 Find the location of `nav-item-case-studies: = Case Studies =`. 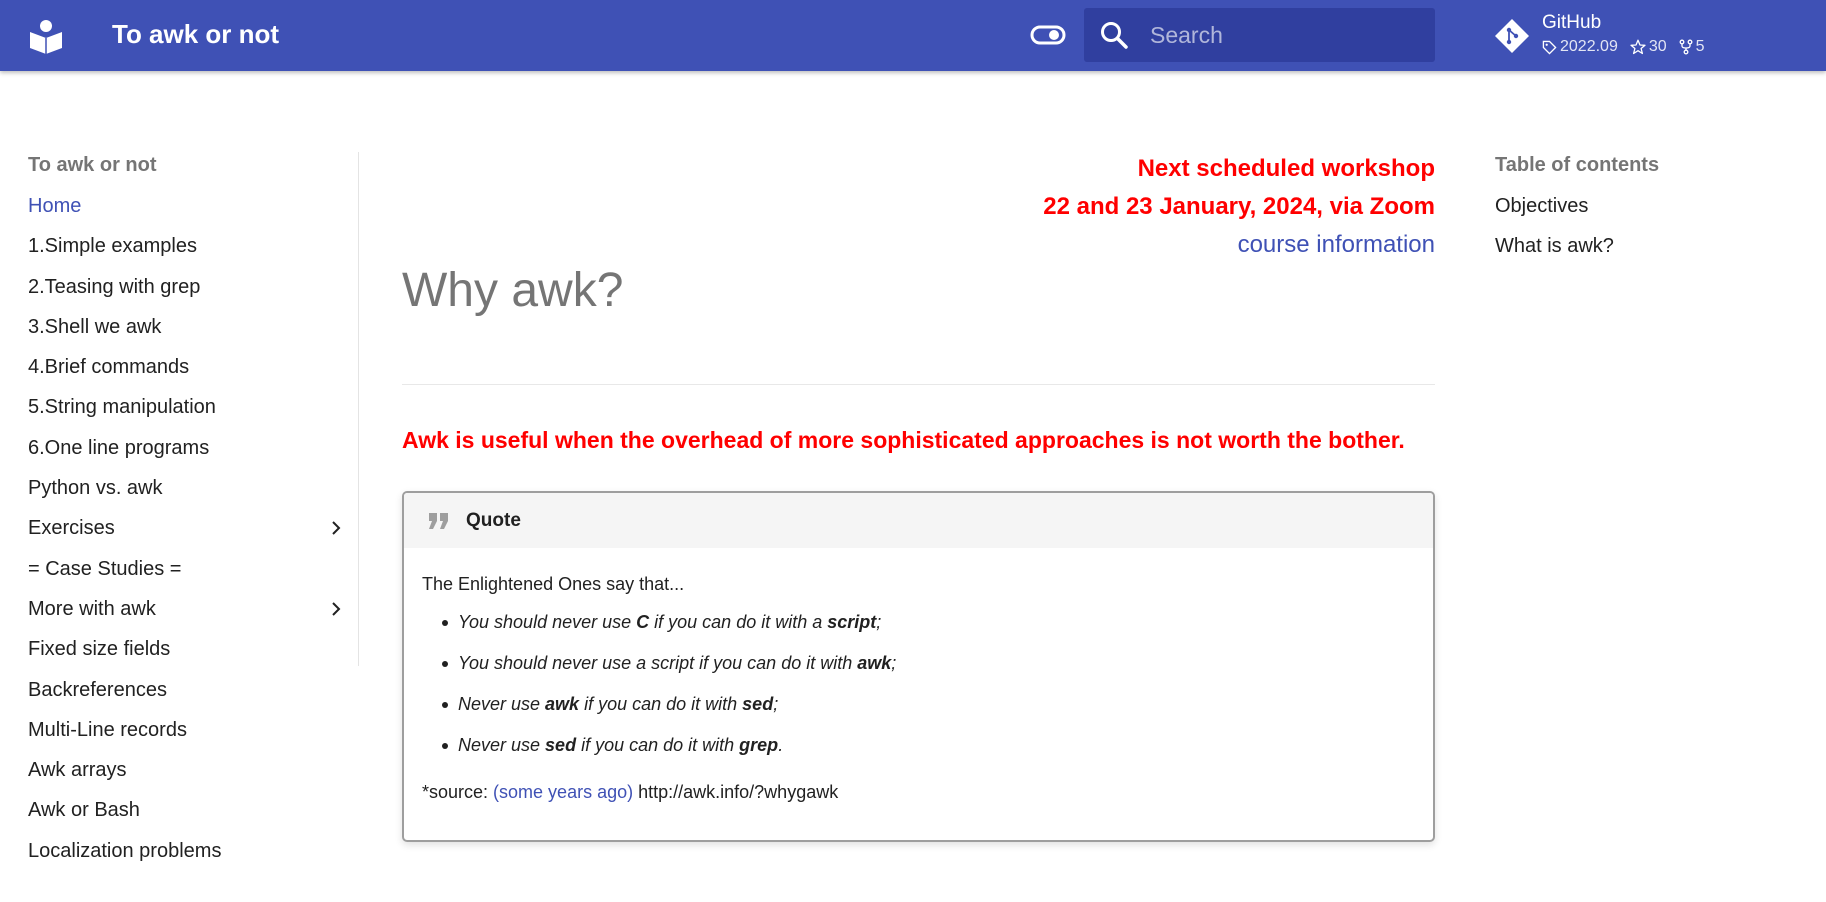

nav-item-case-studies: = Case Studies = is located at coordinates (193, 575).